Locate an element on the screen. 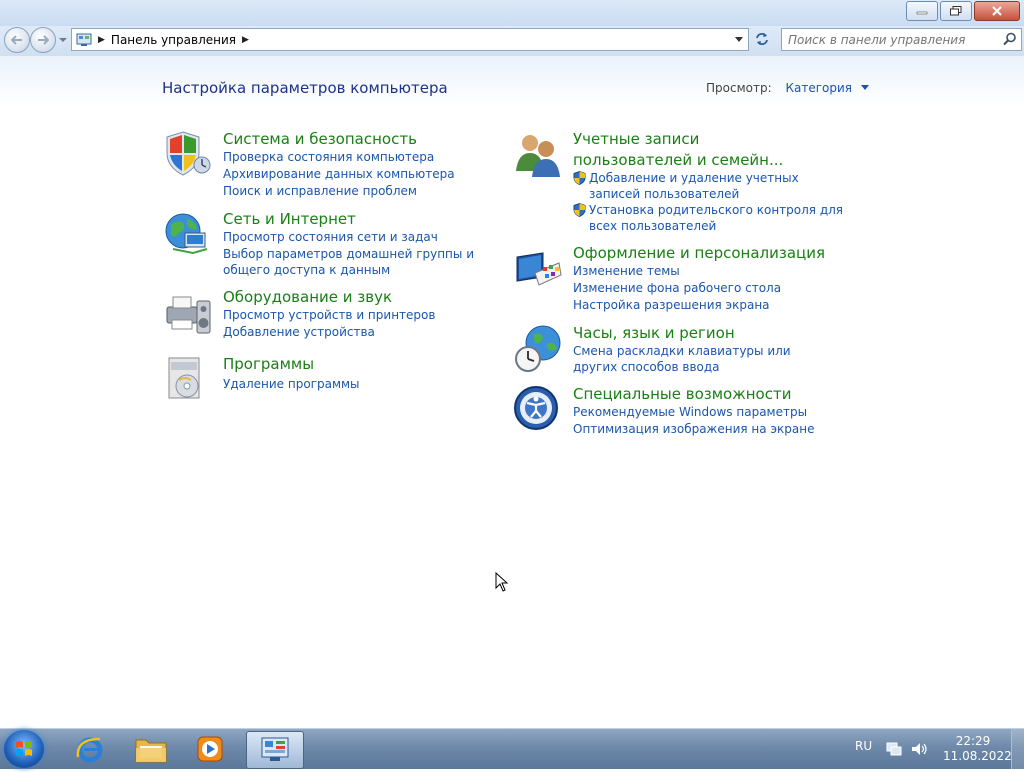  users-icon is located at coordinates (539, 155).